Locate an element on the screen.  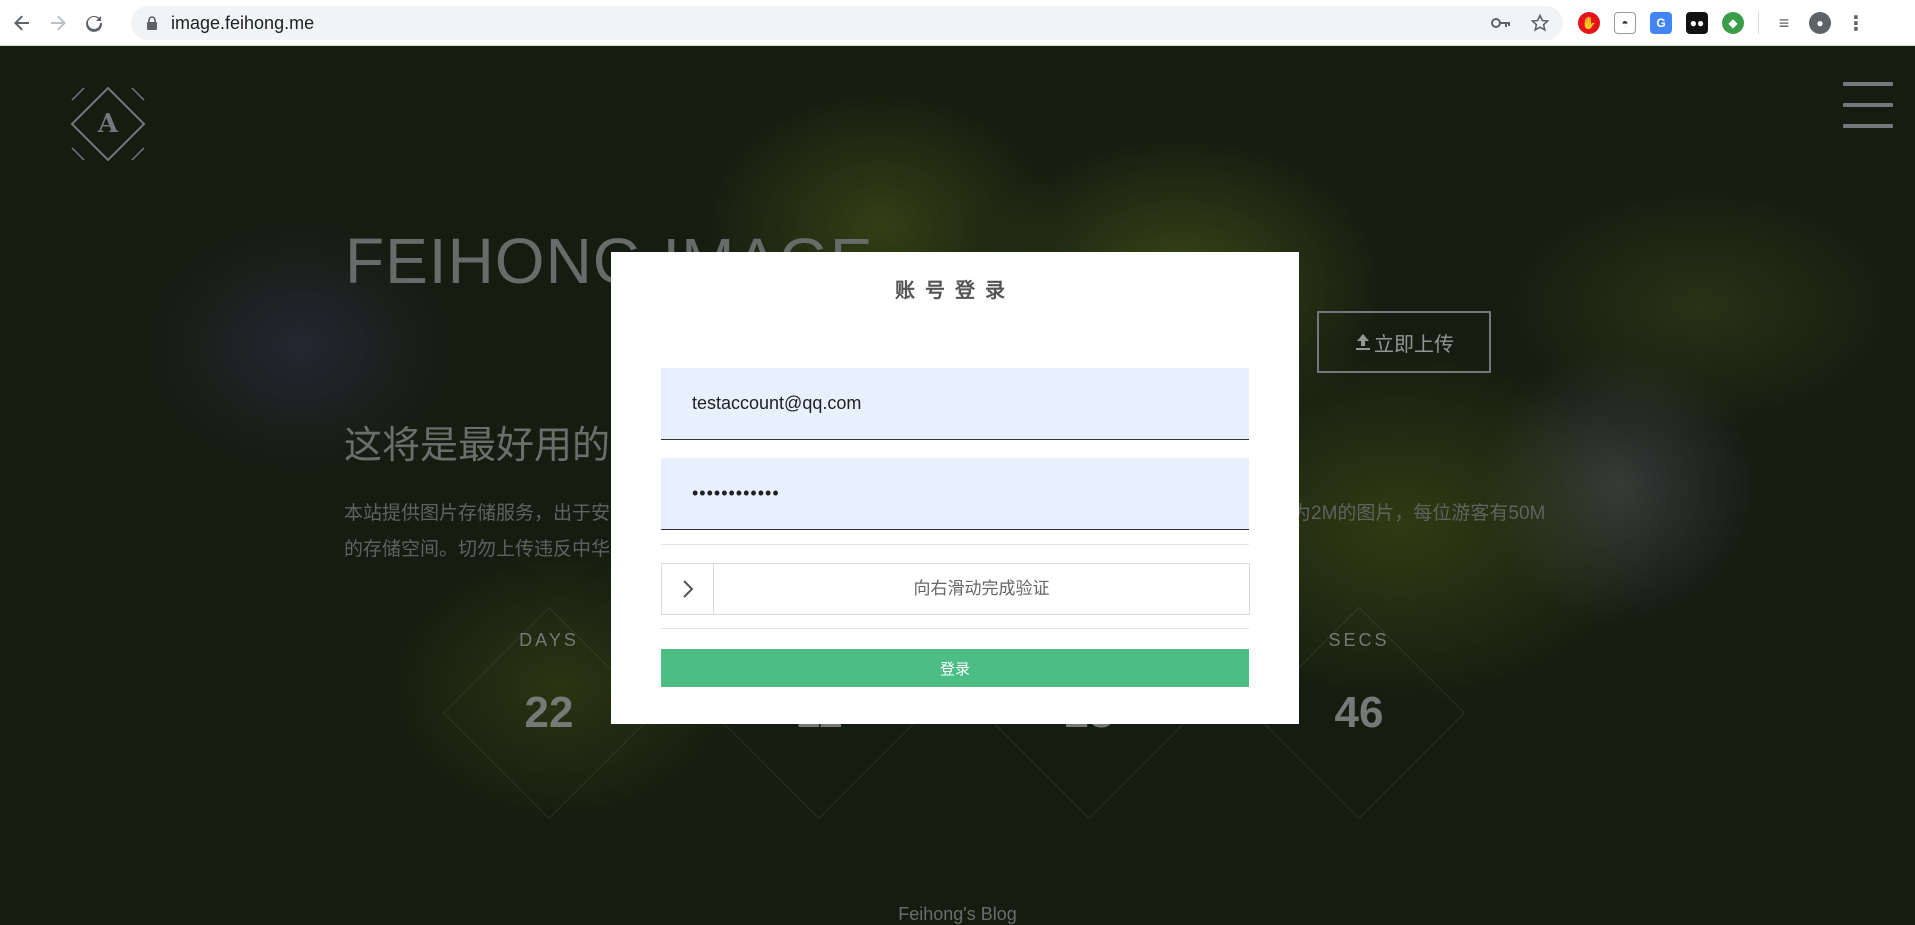
password-field is located at coordinates (955, 494).